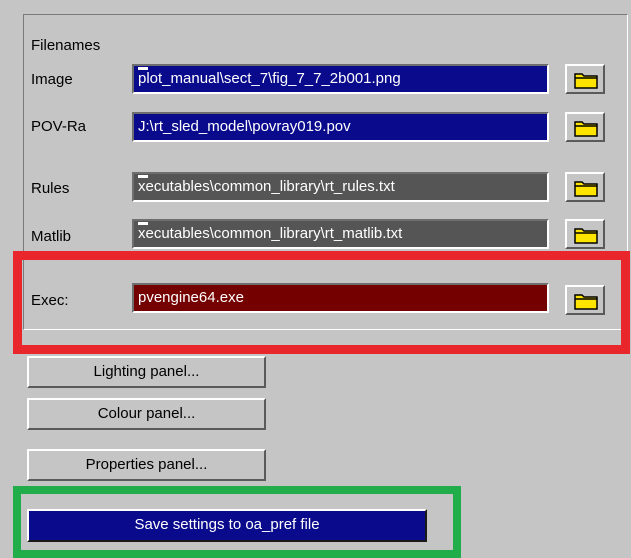  Describe the element at coordinates (66, 45) in the screenshot. I see `filenames-group-label: Filenames` at that location.